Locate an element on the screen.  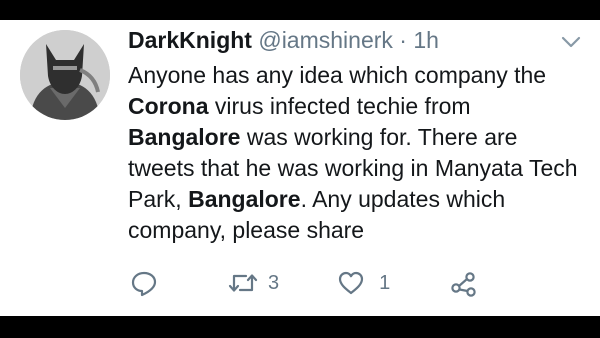
retweet-count: 3 is located at coordinates (274, 282).